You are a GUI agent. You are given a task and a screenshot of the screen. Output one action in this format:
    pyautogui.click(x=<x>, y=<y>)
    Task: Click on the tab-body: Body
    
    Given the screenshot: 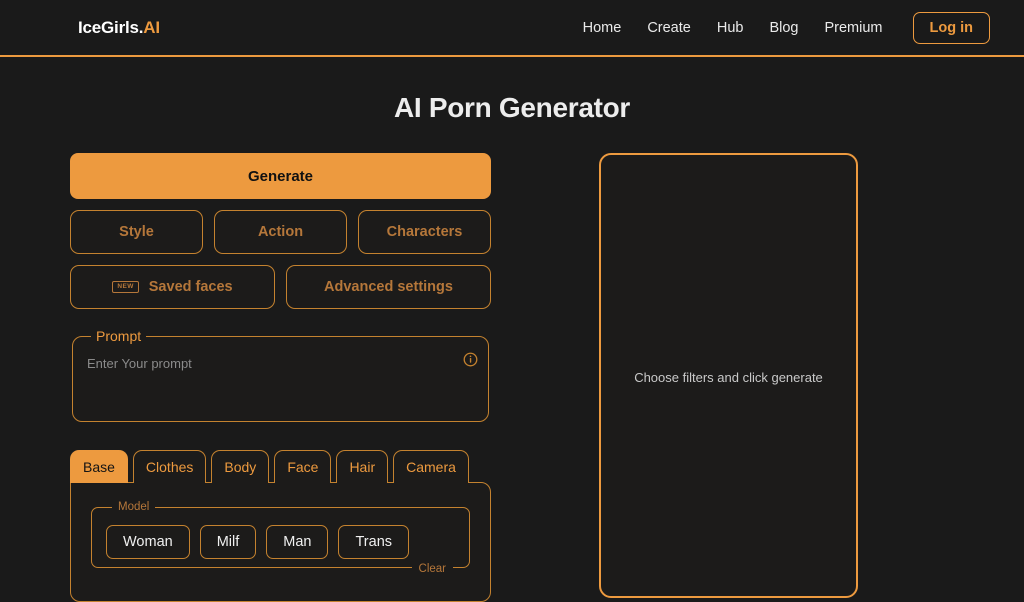 What is the action you would take?
    pyautogui.click(x=240, y=467)
    